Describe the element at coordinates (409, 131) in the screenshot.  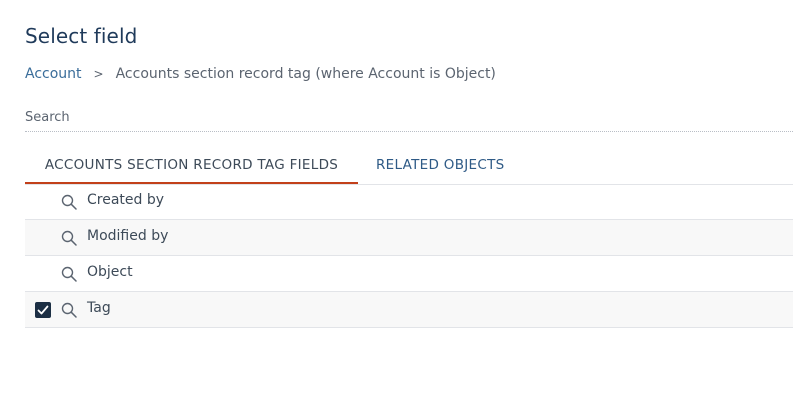
I see `search-input-underline` at that location.